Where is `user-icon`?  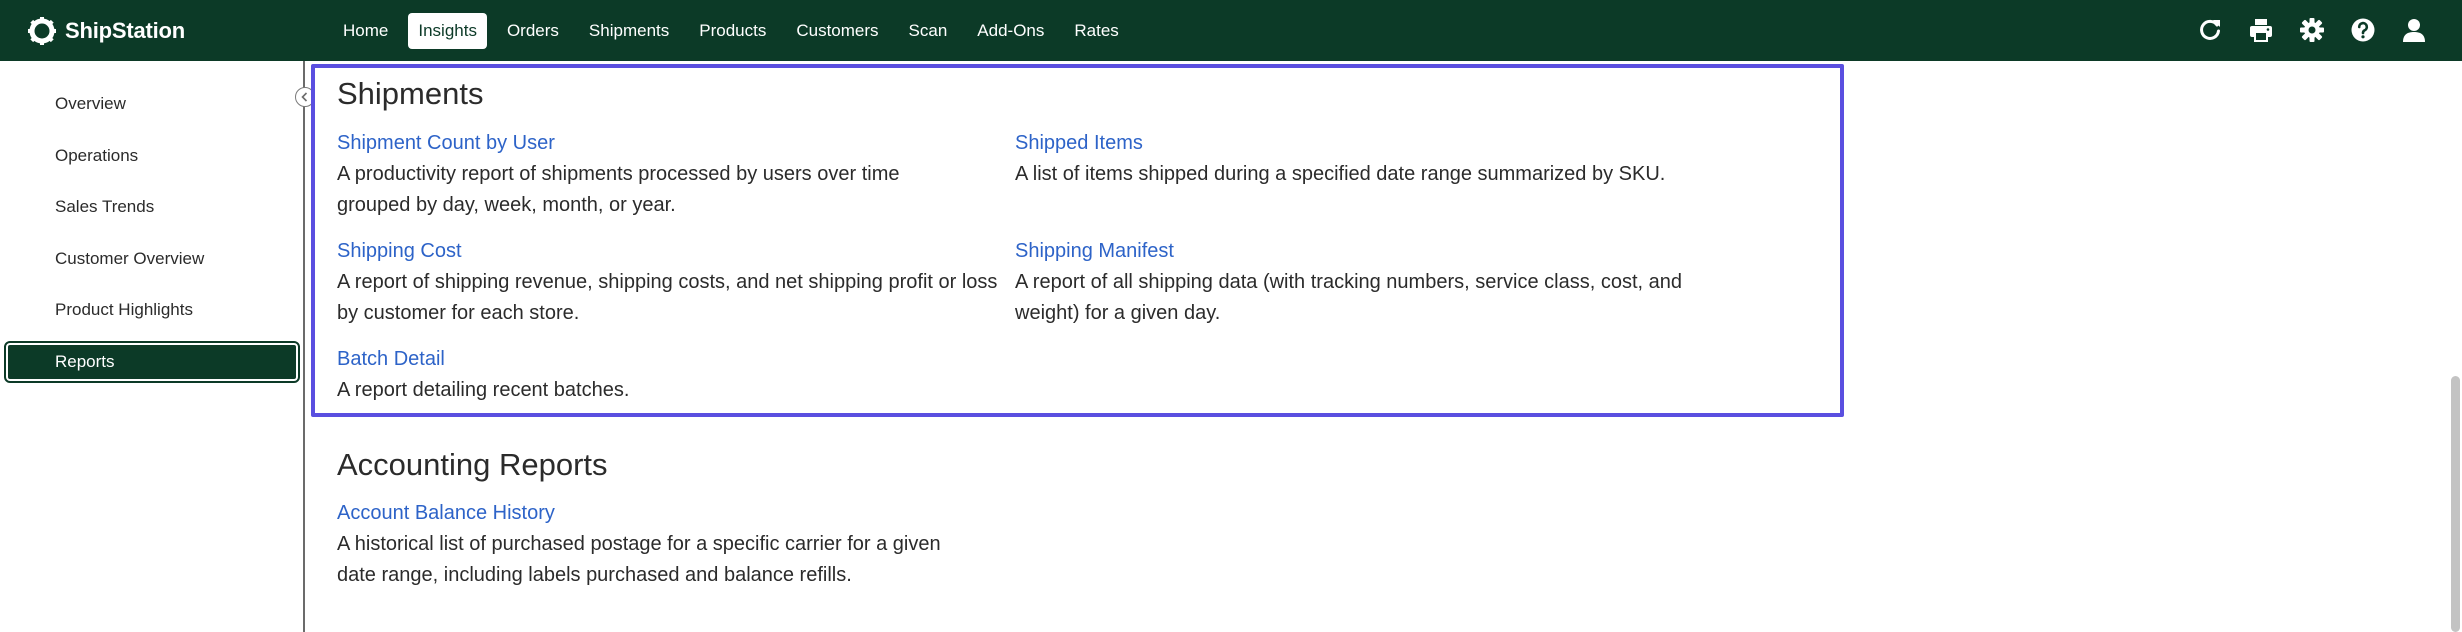 user-icon is located at coordinates (2414, 30).